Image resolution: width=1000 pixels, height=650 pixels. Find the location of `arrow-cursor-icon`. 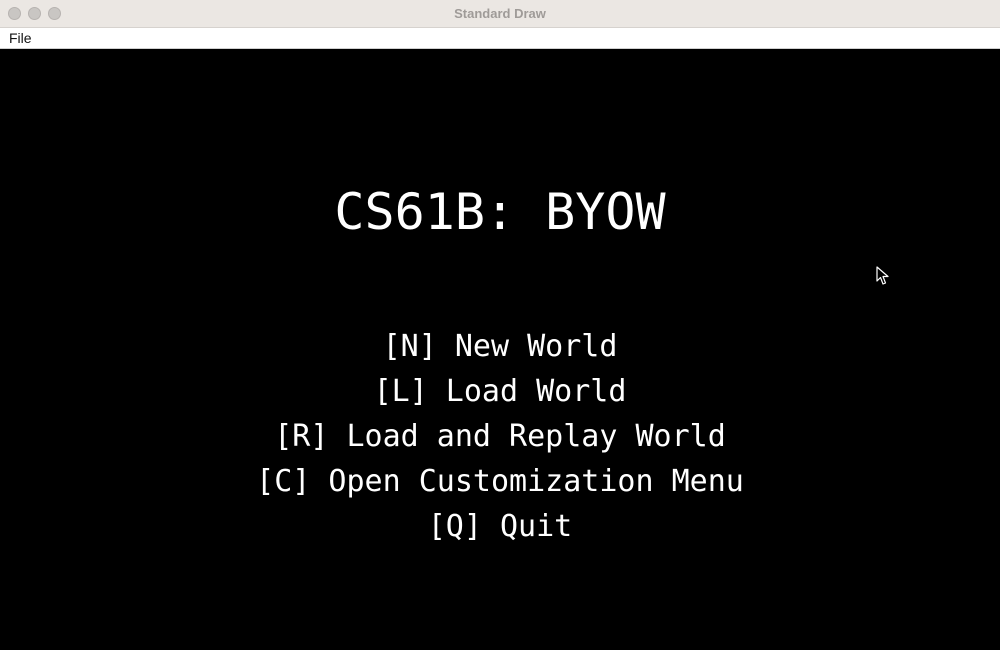

arrow-cursor-icon is located at coordinates (882, 275).